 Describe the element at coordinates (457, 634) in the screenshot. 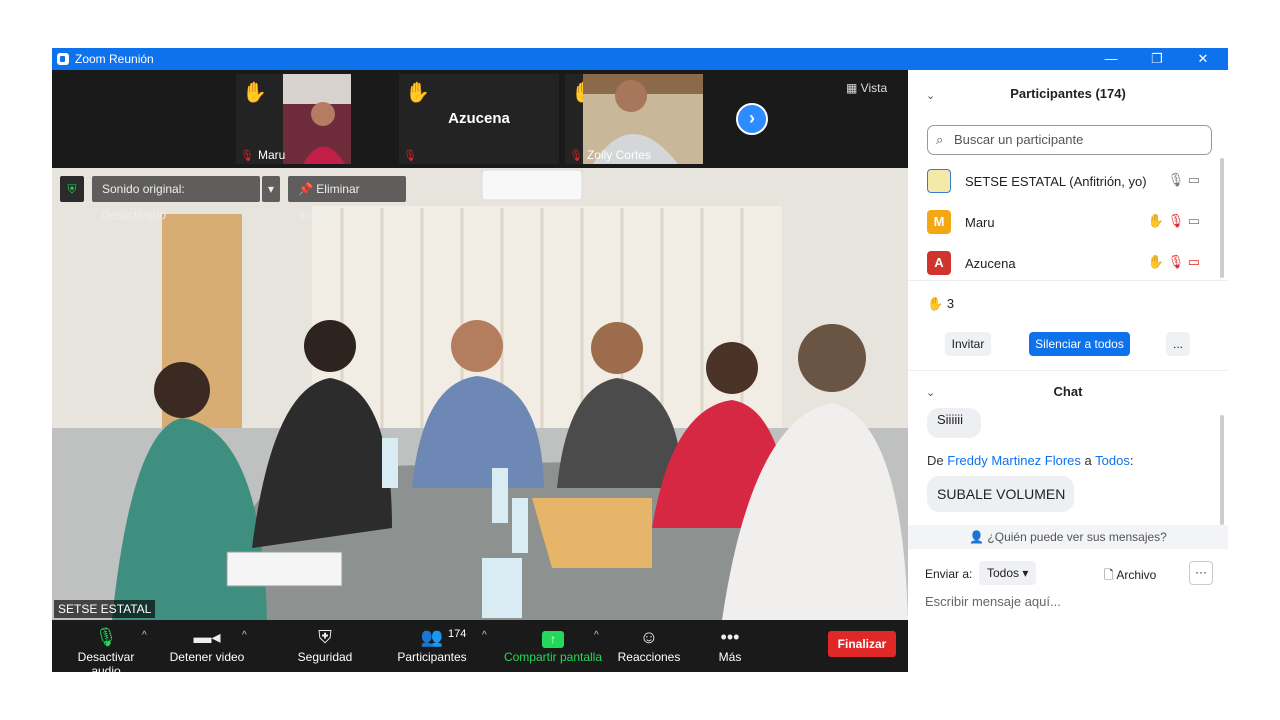

I see `participants-count: 174` at that location.